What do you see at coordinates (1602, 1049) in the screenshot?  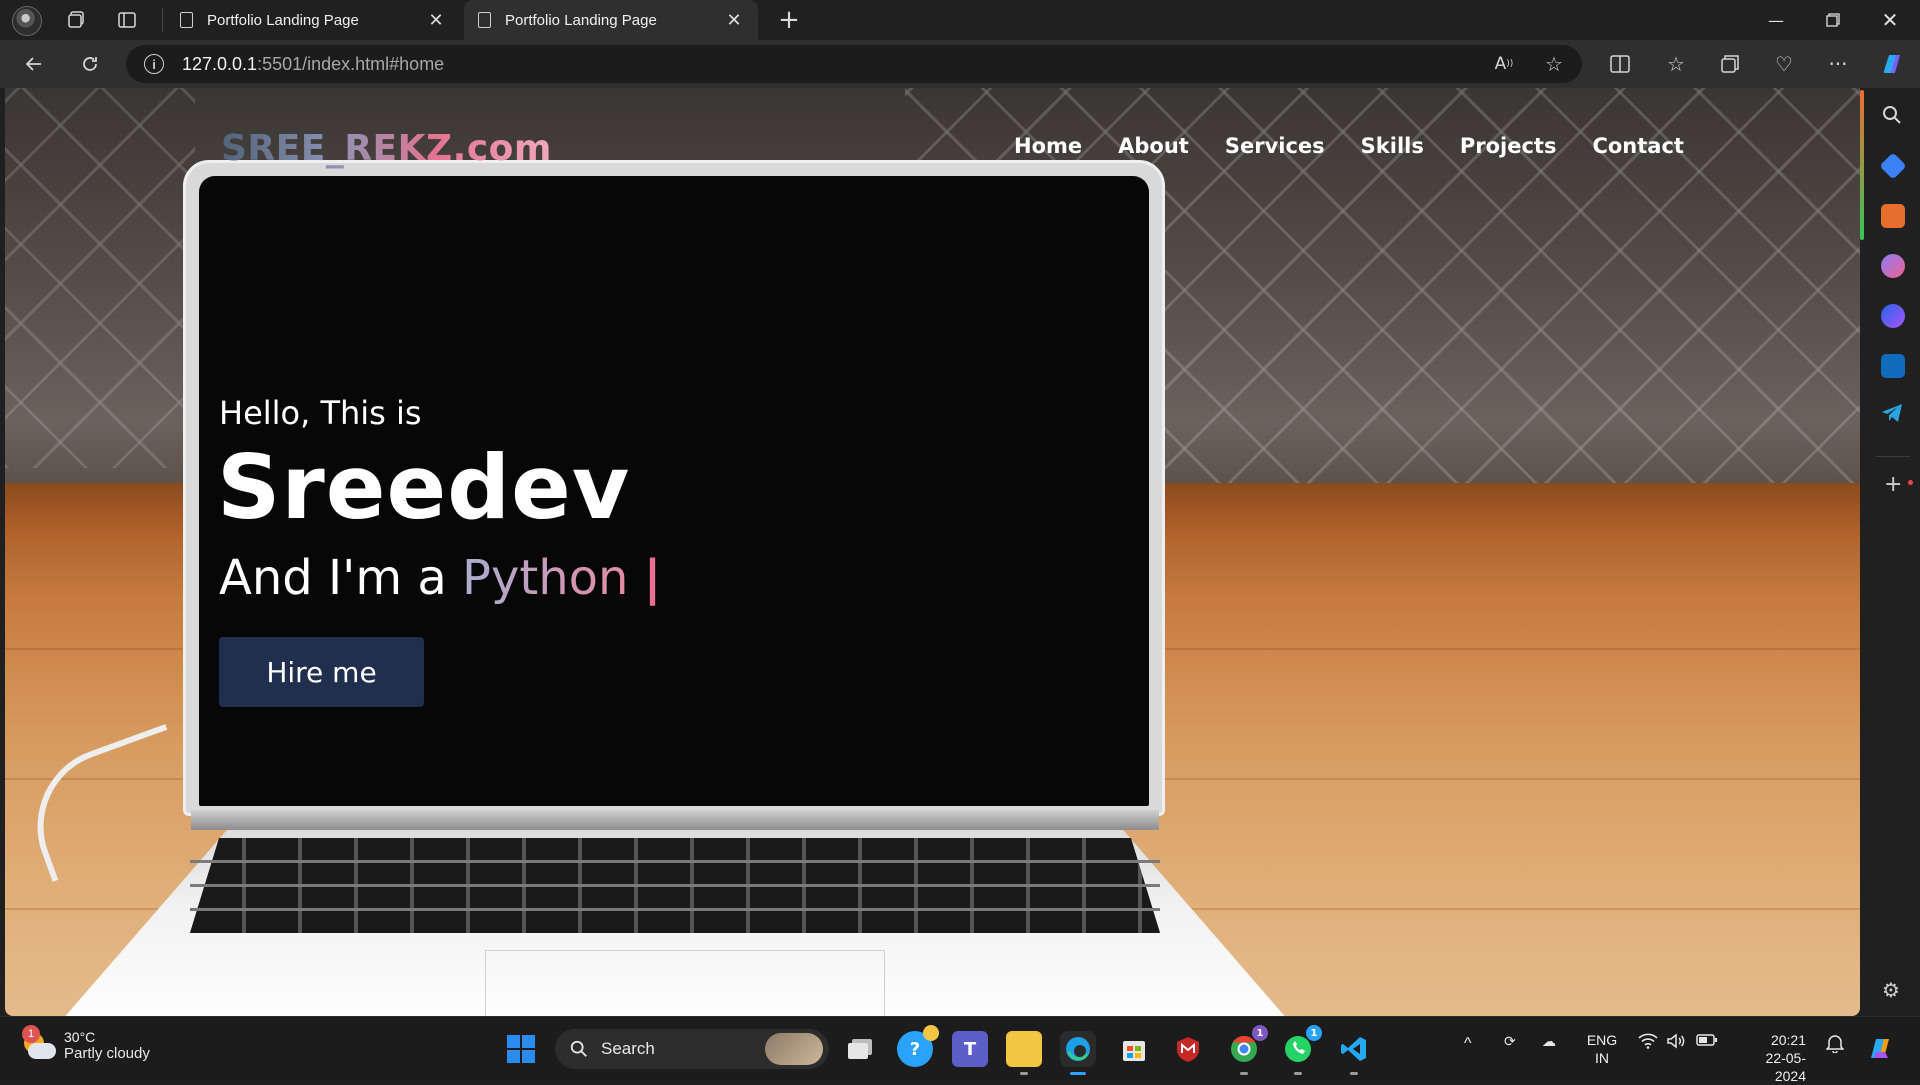 I see `language-indicator: ENG IN` at bounding box center [1602, 1049].